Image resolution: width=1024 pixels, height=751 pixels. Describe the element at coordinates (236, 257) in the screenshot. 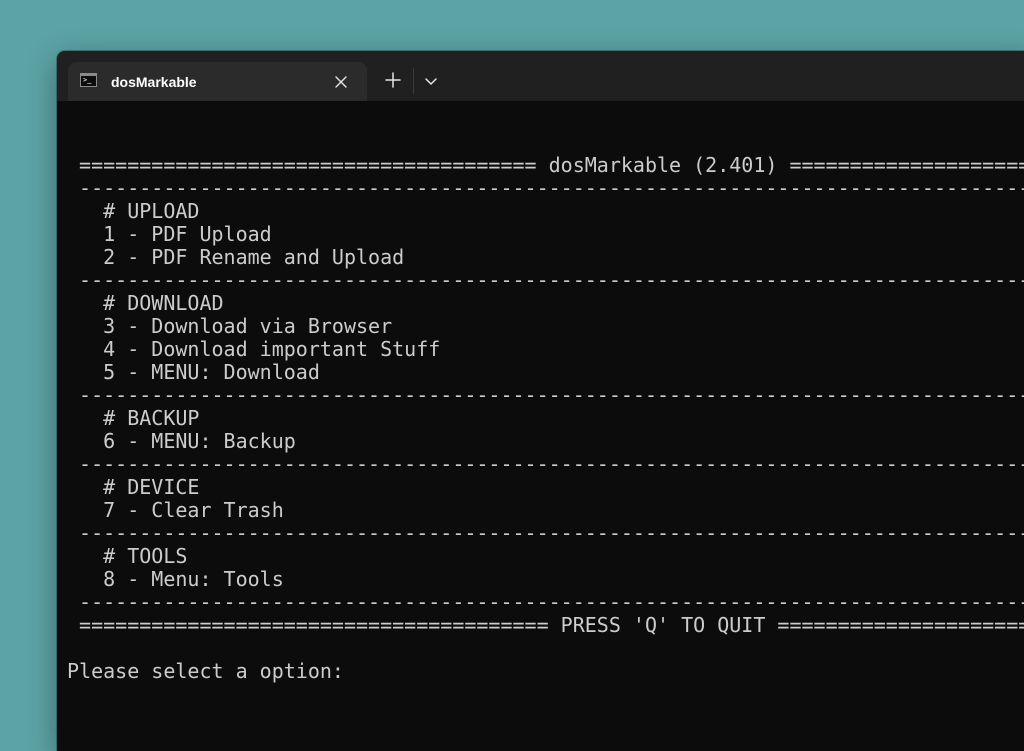

I see `terminal-line: 2 - PDF Rename and Upload` at that location.